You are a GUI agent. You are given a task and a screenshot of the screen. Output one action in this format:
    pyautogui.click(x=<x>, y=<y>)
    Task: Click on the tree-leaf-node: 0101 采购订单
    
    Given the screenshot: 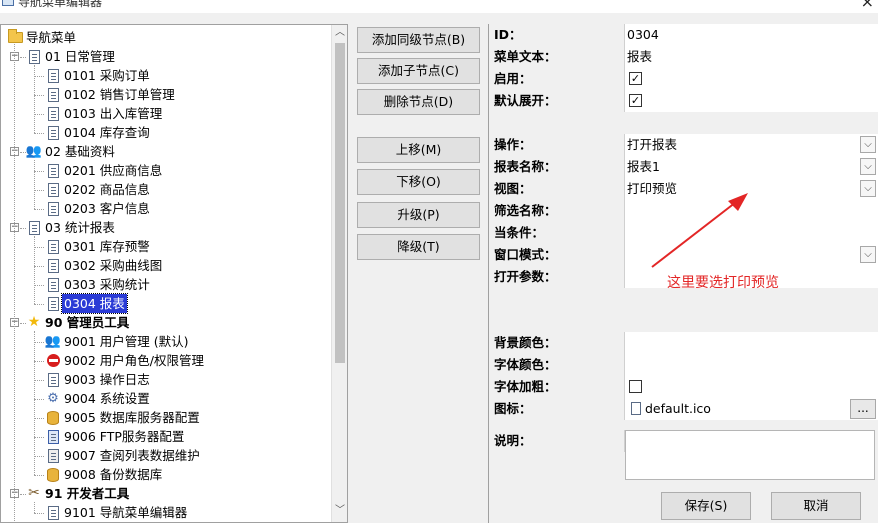 What is the action you would take?
    pyautogui.click(x=98, y=75)
    